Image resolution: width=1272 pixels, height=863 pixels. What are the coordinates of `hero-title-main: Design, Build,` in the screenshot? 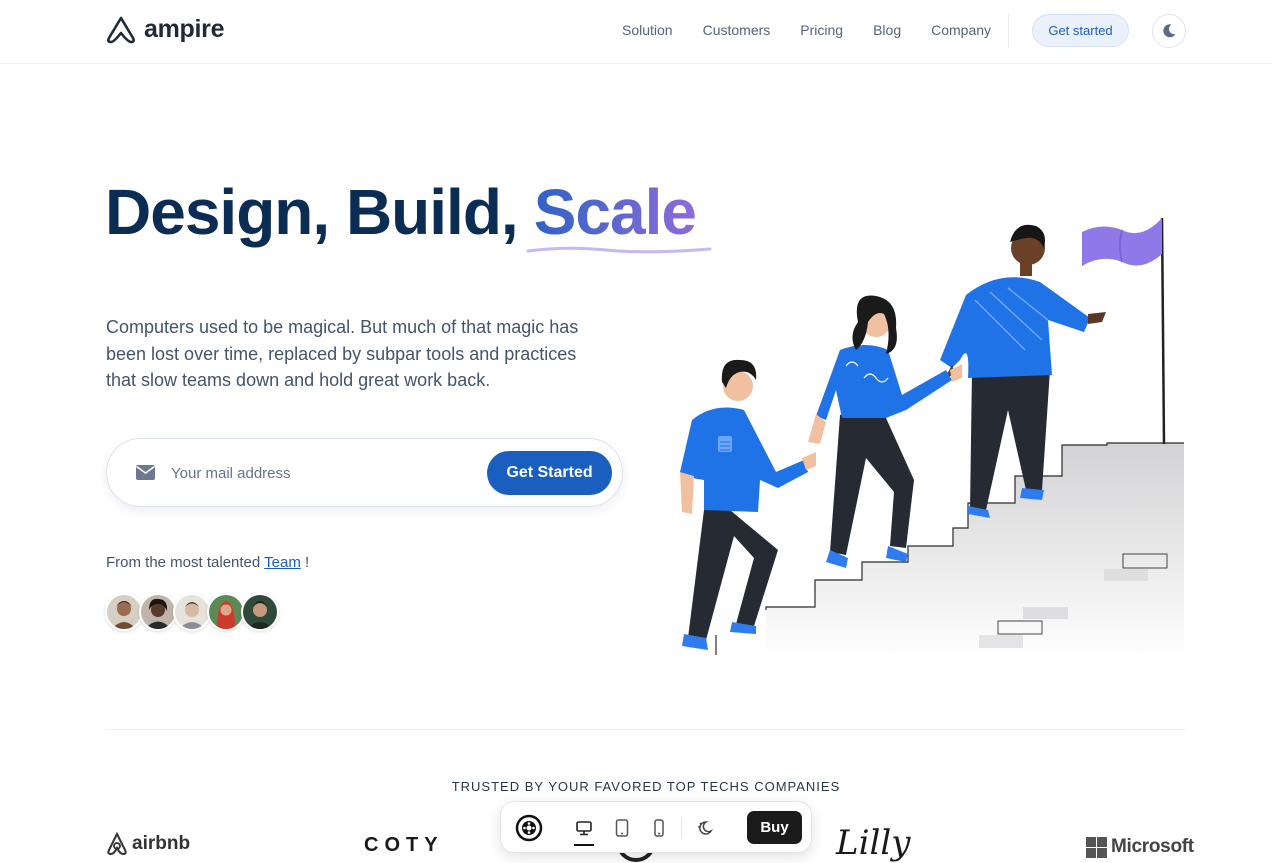 It's located at (312, 212).